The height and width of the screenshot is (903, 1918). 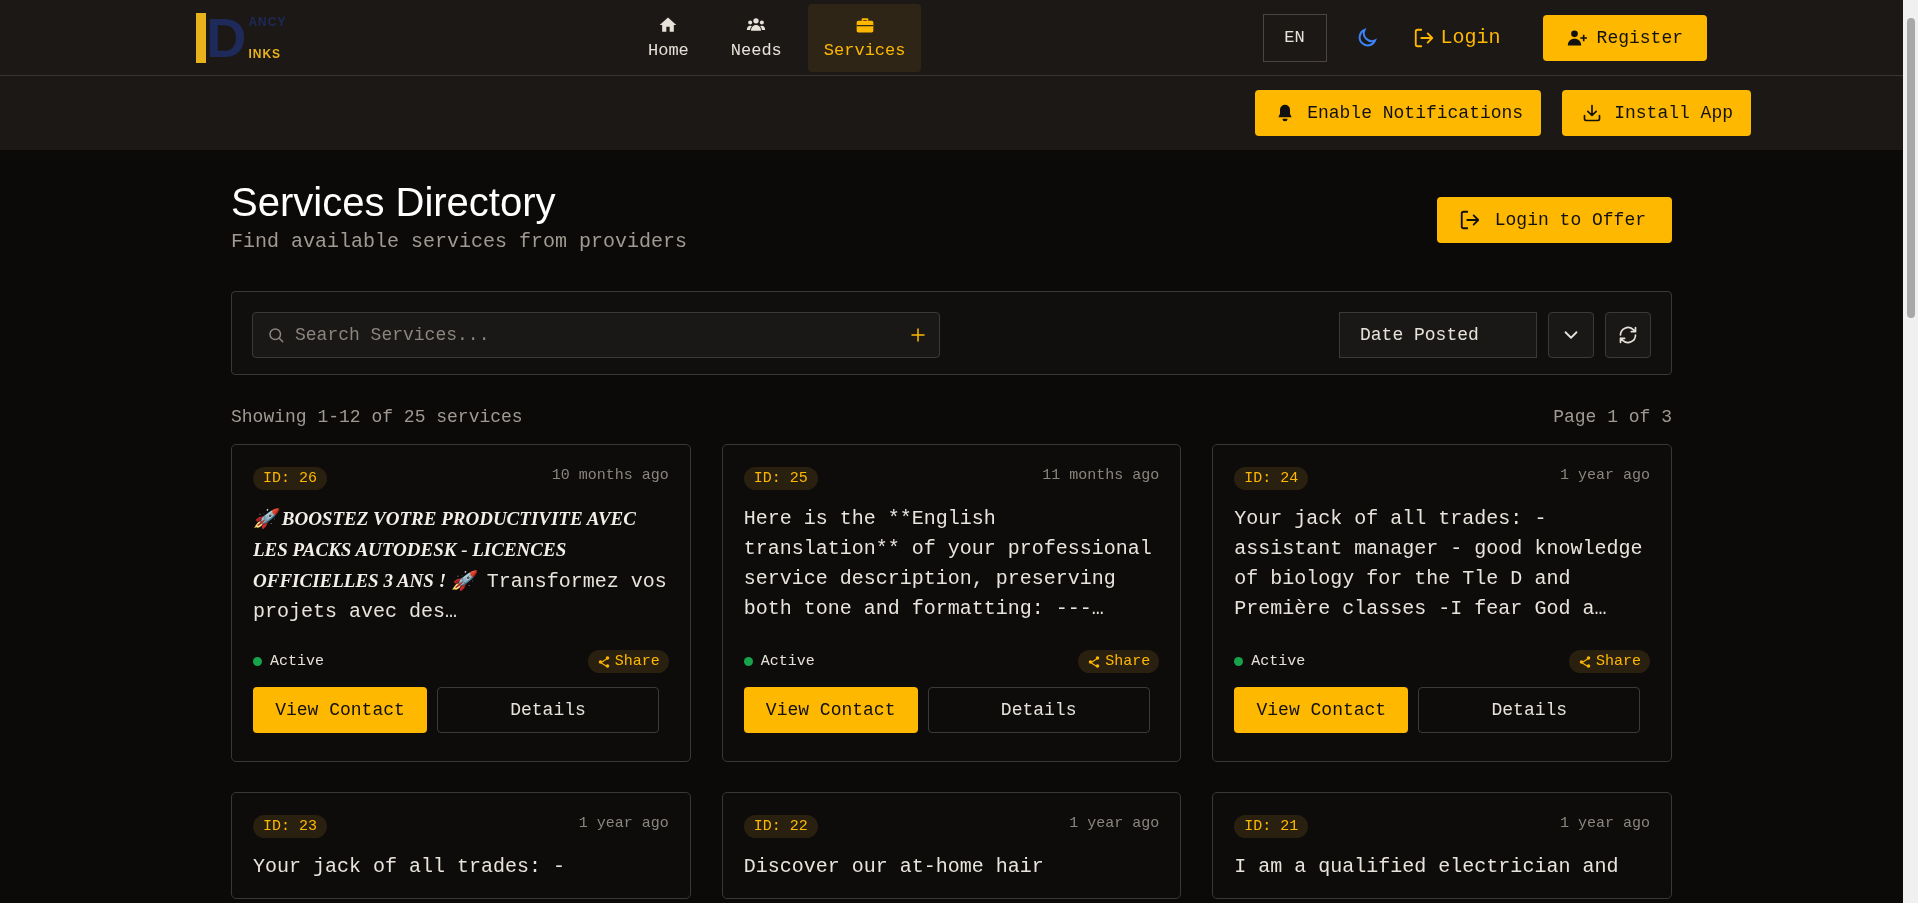 I want to click on plus-icon, so click(x=918, y=335).